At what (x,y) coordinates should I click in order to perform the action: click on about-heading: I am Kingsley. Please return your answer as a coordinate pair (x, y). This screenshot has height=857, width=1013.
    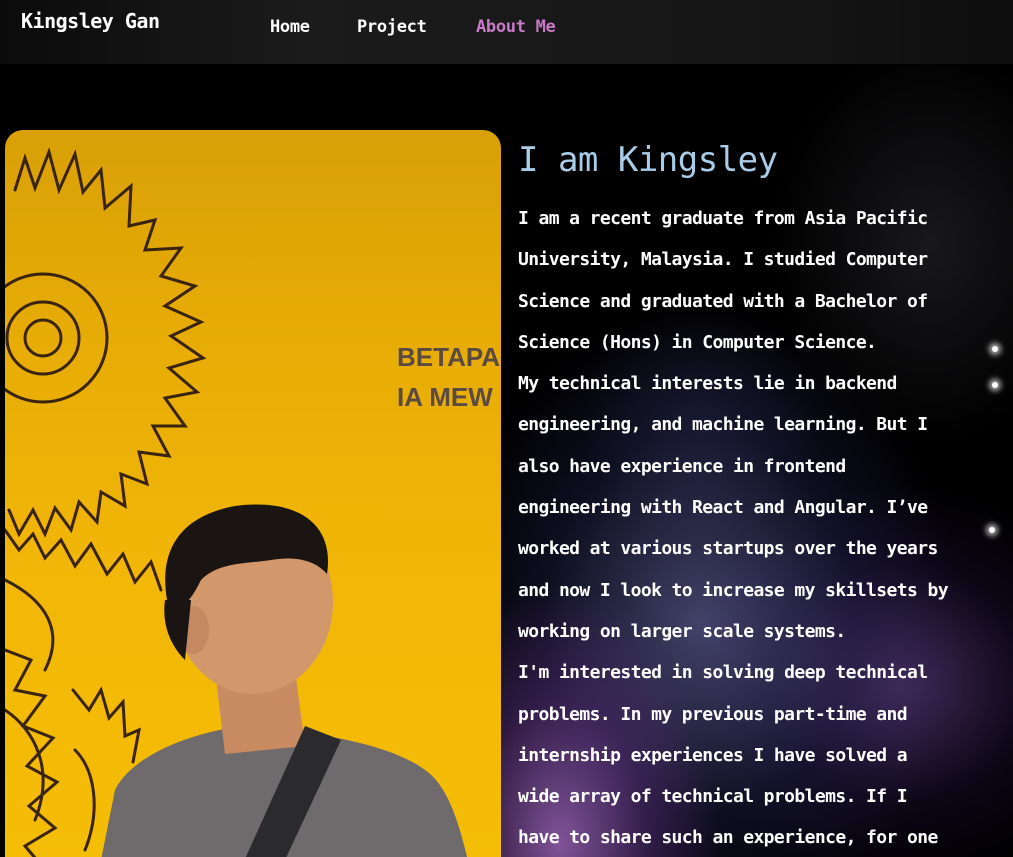
    Looking at the image, I should click on (648, 160).